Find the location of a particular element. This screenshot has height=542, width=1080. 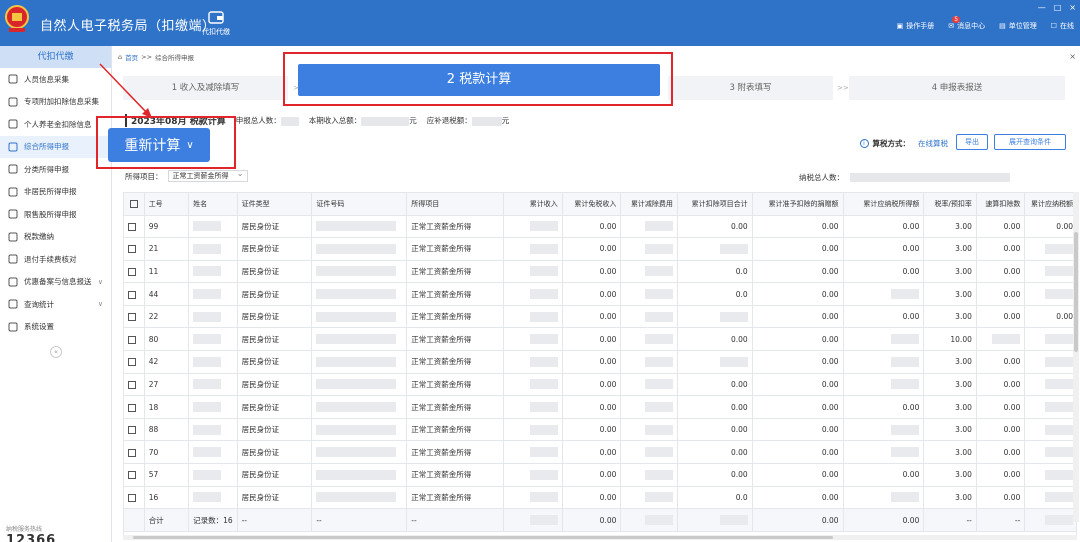

table-row: 70 居民身份证 正常工资薪金所得 0.00 0.00 0.00 3.00 0.00 is located at coordinates (600, 452).